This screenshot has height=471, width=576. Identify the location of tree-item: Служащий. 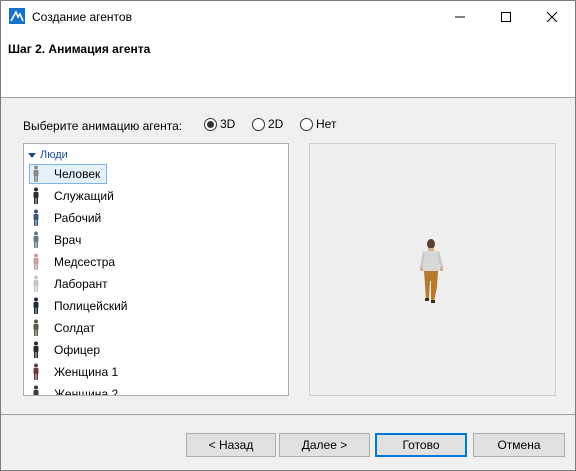
(72, 196).